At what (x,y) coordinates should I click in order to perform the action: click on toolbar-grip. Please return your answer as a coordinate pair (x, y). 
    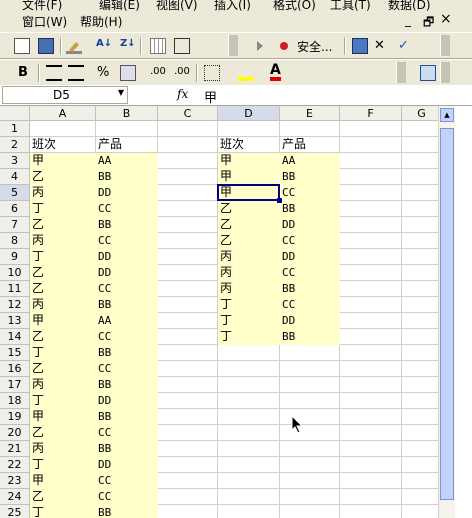
    Looking at the image, I should click on (233, 45).